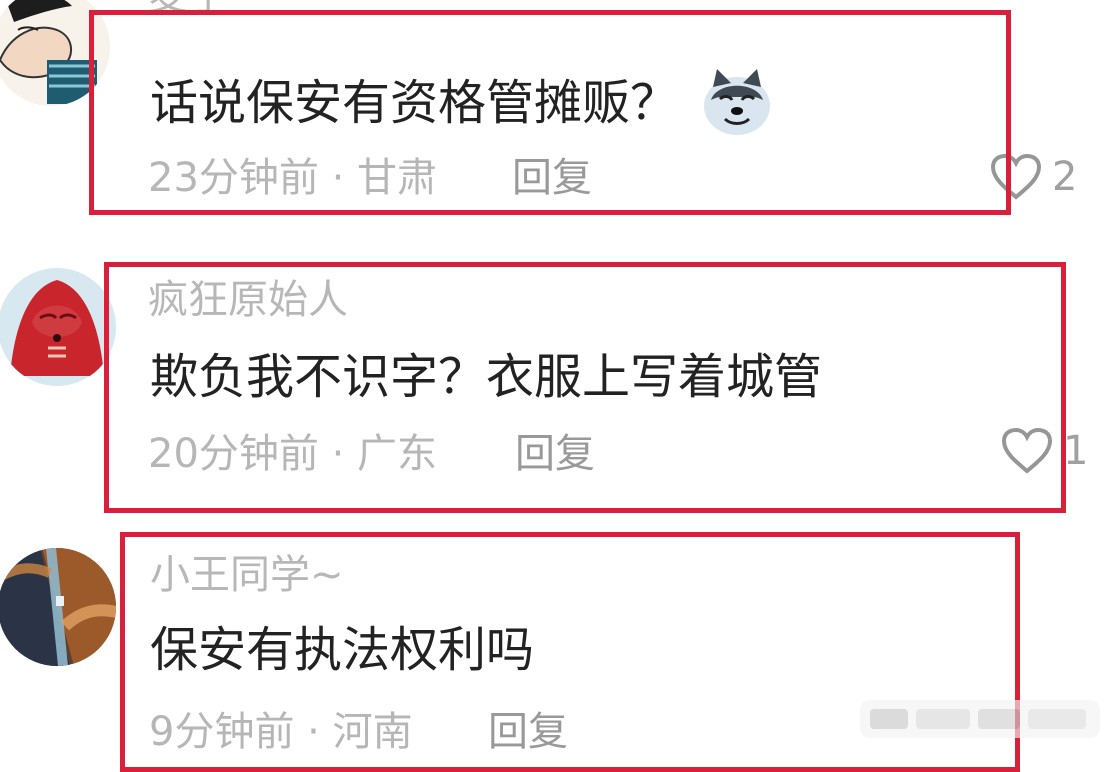 This screenshot has height=772, width=1112. Describe the element at coordinates (1065, 177) in the screenshot. I see `like-count: 2` at that location.